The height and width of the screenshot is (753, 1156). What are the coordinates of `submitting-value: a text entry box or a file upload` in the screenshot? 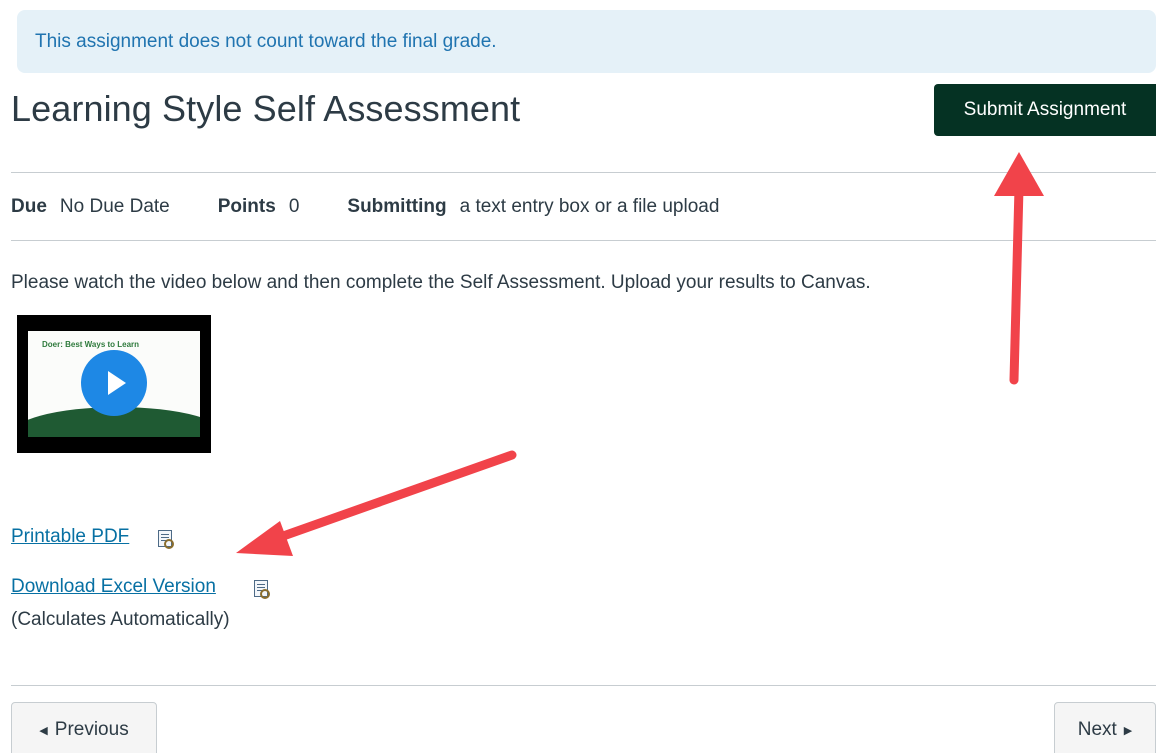 It's located at (589, 206).